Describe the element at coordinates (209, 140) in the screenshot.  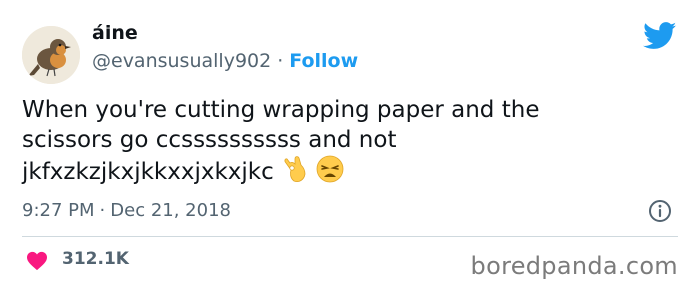
I see `tweet-text-line: scissors go ccssssssssss and not` at that location.